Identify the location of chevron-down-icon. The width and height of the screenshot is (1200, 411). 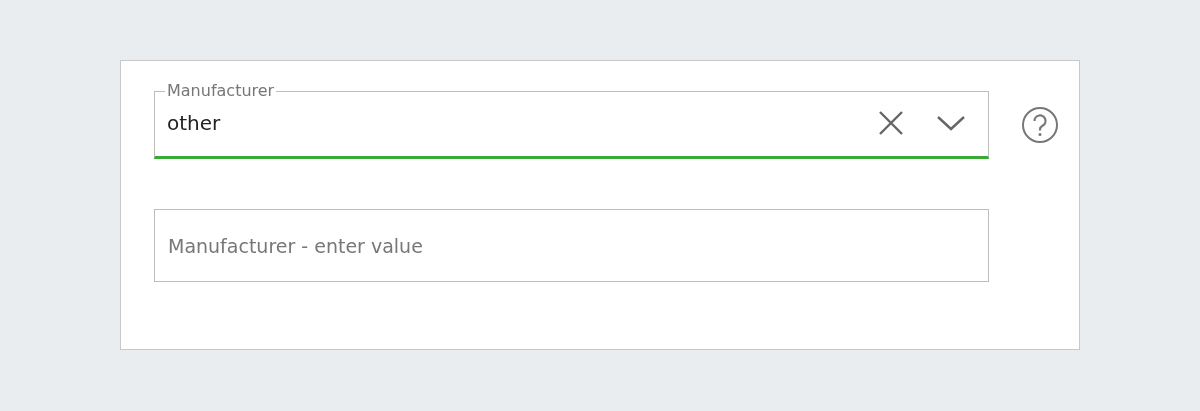
(951, 123).